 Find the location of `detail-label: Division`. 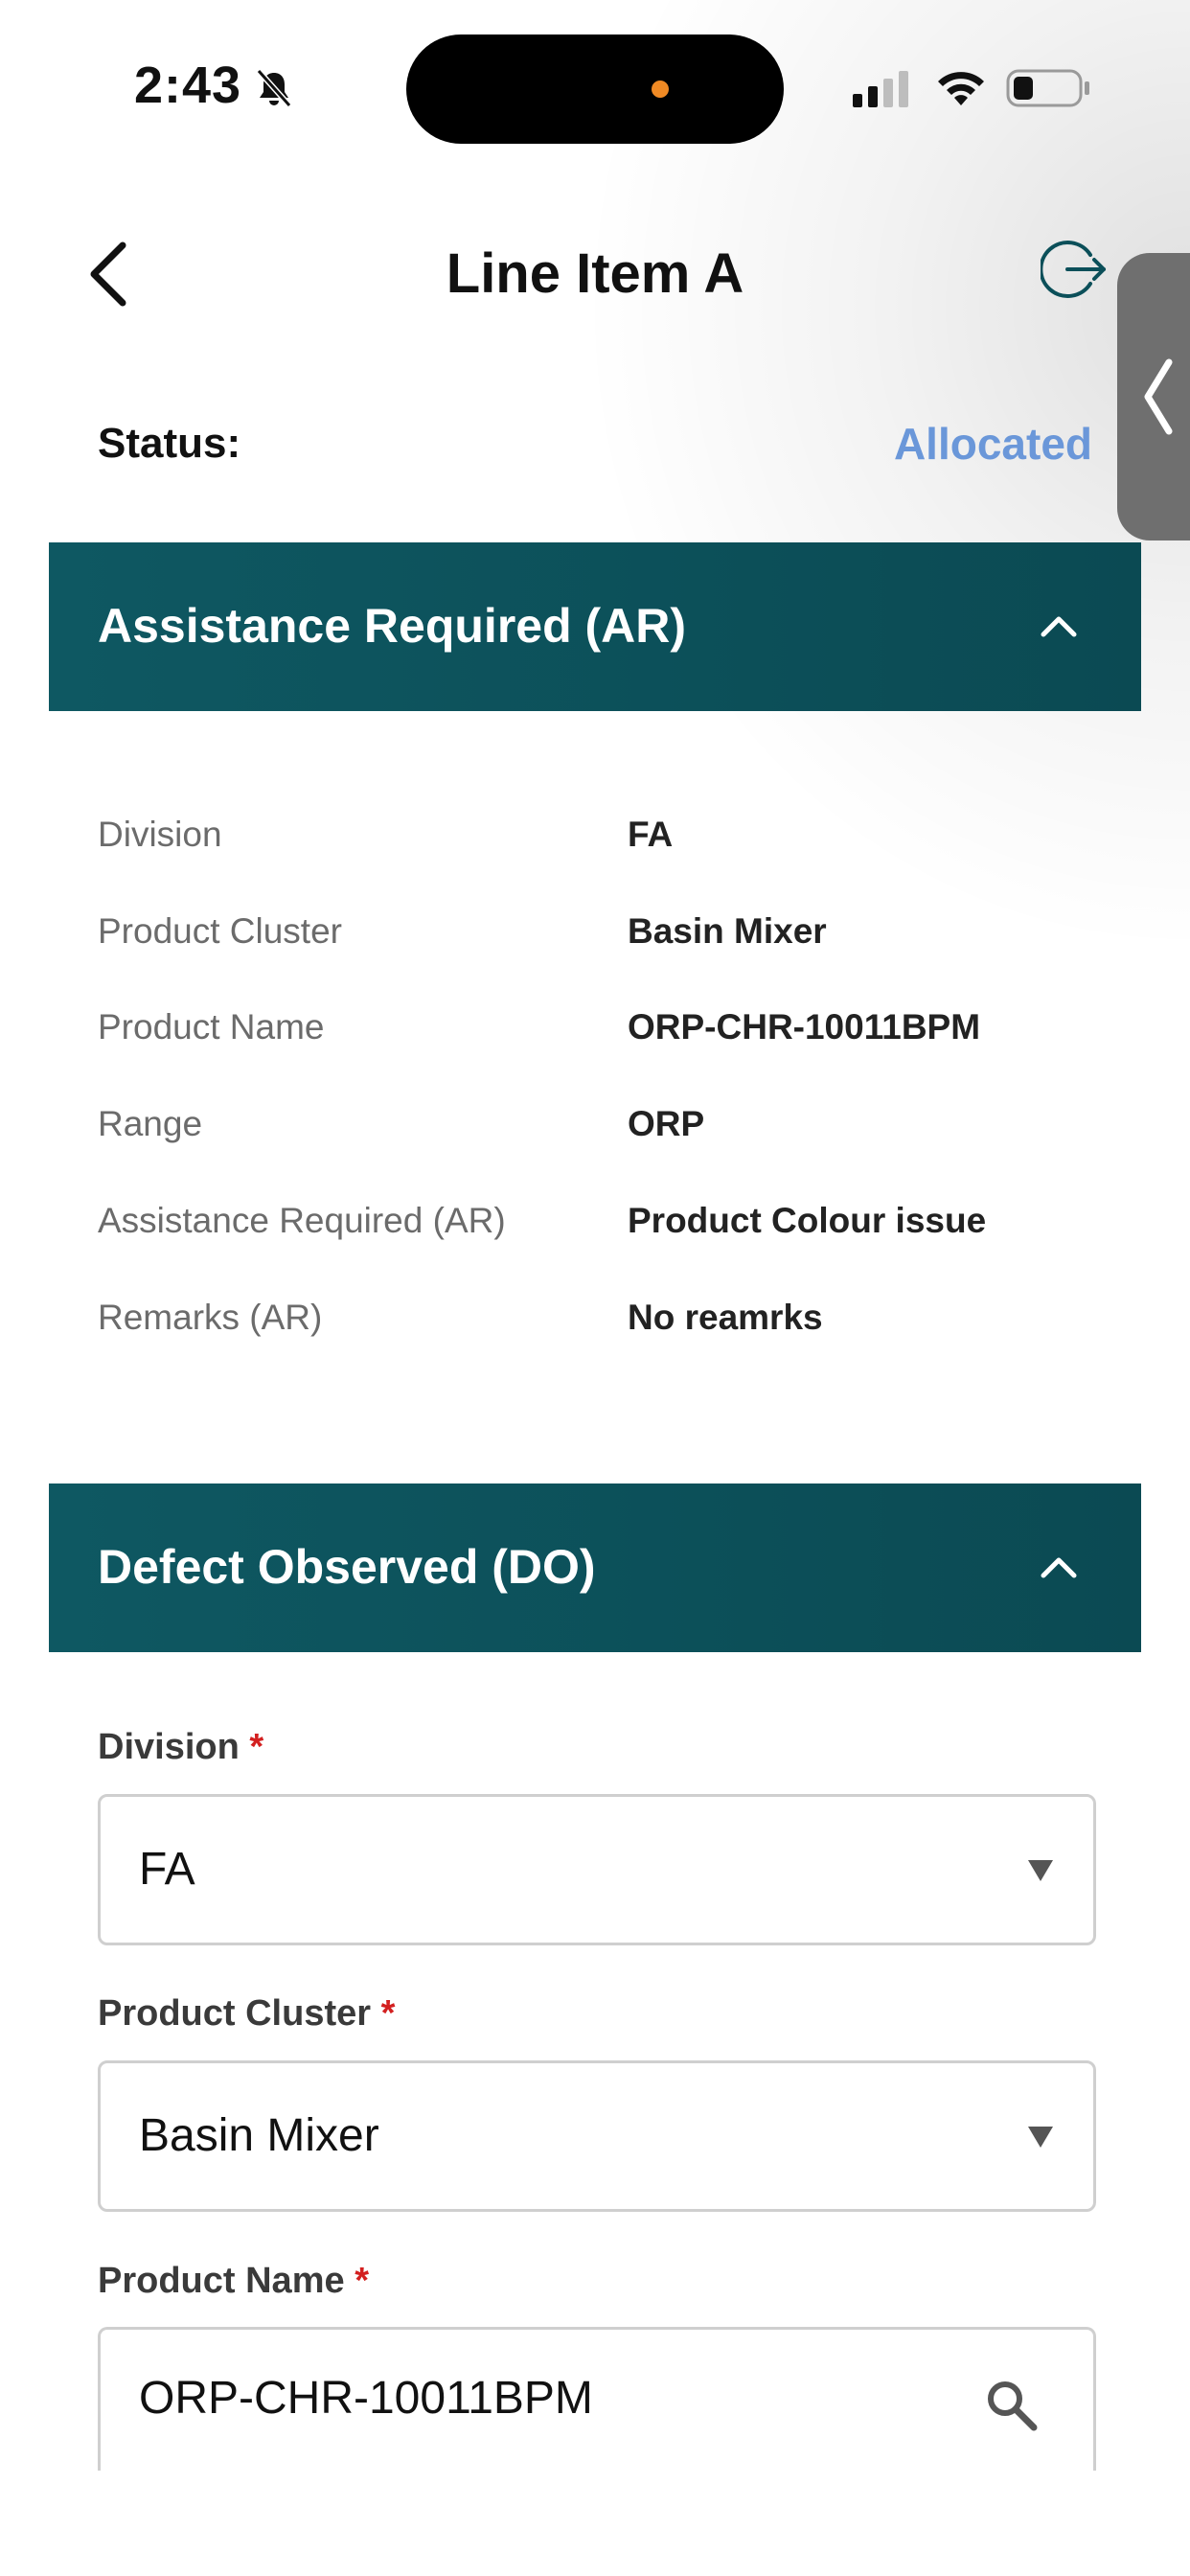

detail-label: Division is located at coordinates (160, 834).